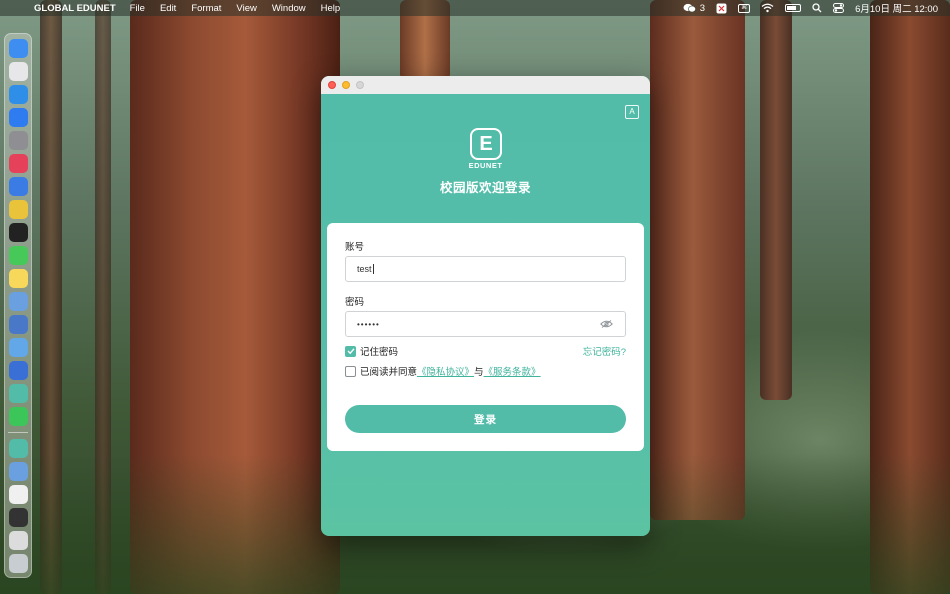  Describe the element at coordinates (355, 247) in the screenshot. I see `account-label: 账号` at that location.